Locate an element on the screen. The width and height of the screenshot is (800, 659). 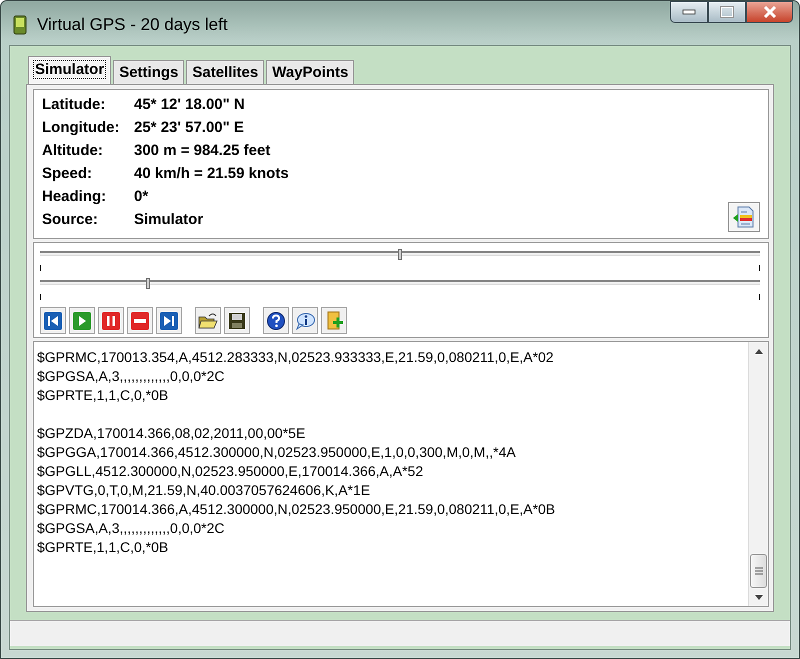
skip-forward-icon is located at coordinates (169, 320).